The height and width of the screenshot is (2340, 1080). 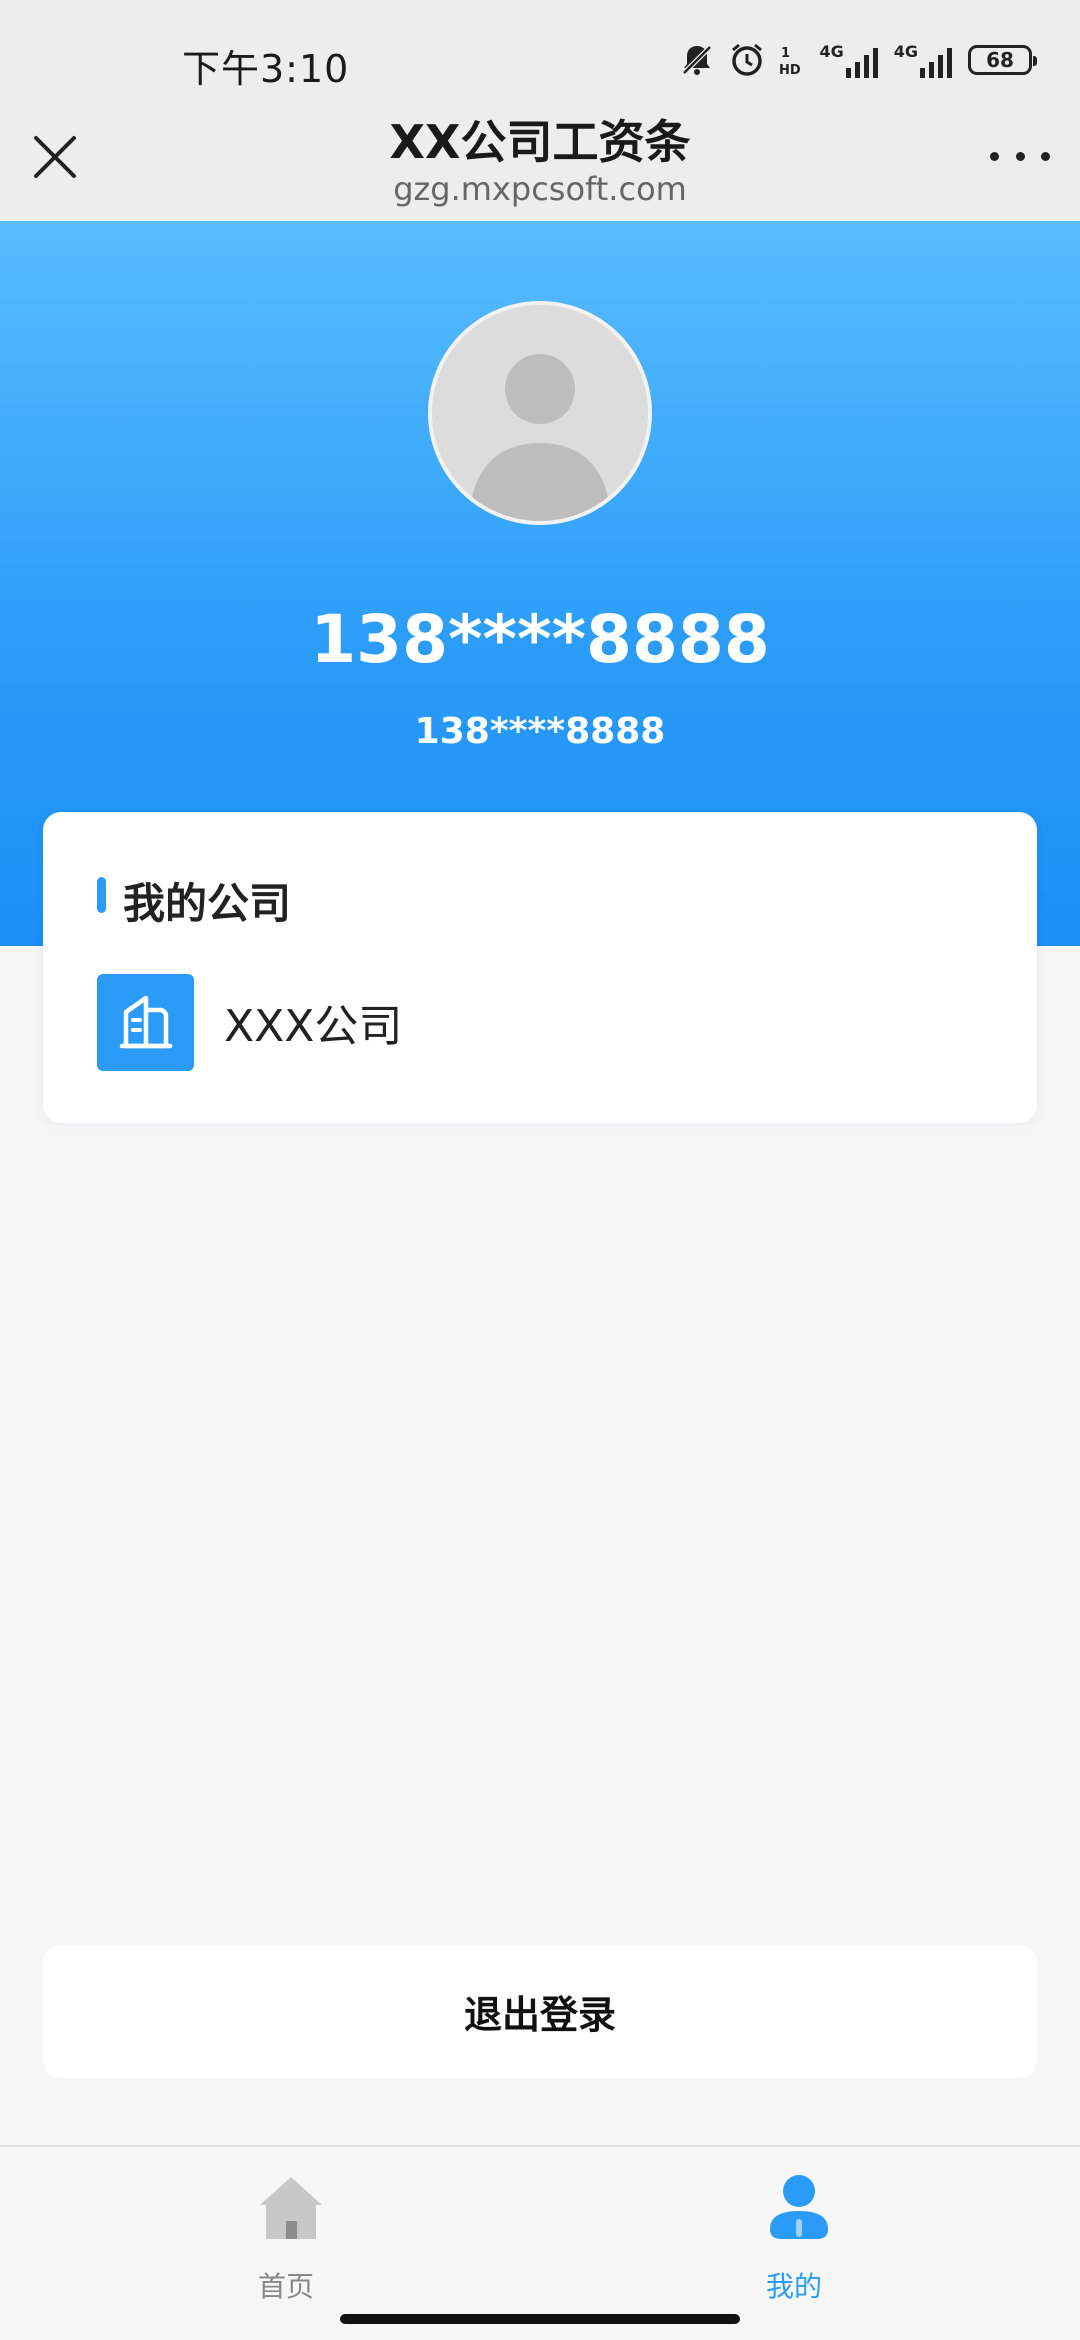 What do you see at coordinates (313, 1026) in the screenshot?
I see `company-name: XXX公司` at bounding box center [313, 1026].